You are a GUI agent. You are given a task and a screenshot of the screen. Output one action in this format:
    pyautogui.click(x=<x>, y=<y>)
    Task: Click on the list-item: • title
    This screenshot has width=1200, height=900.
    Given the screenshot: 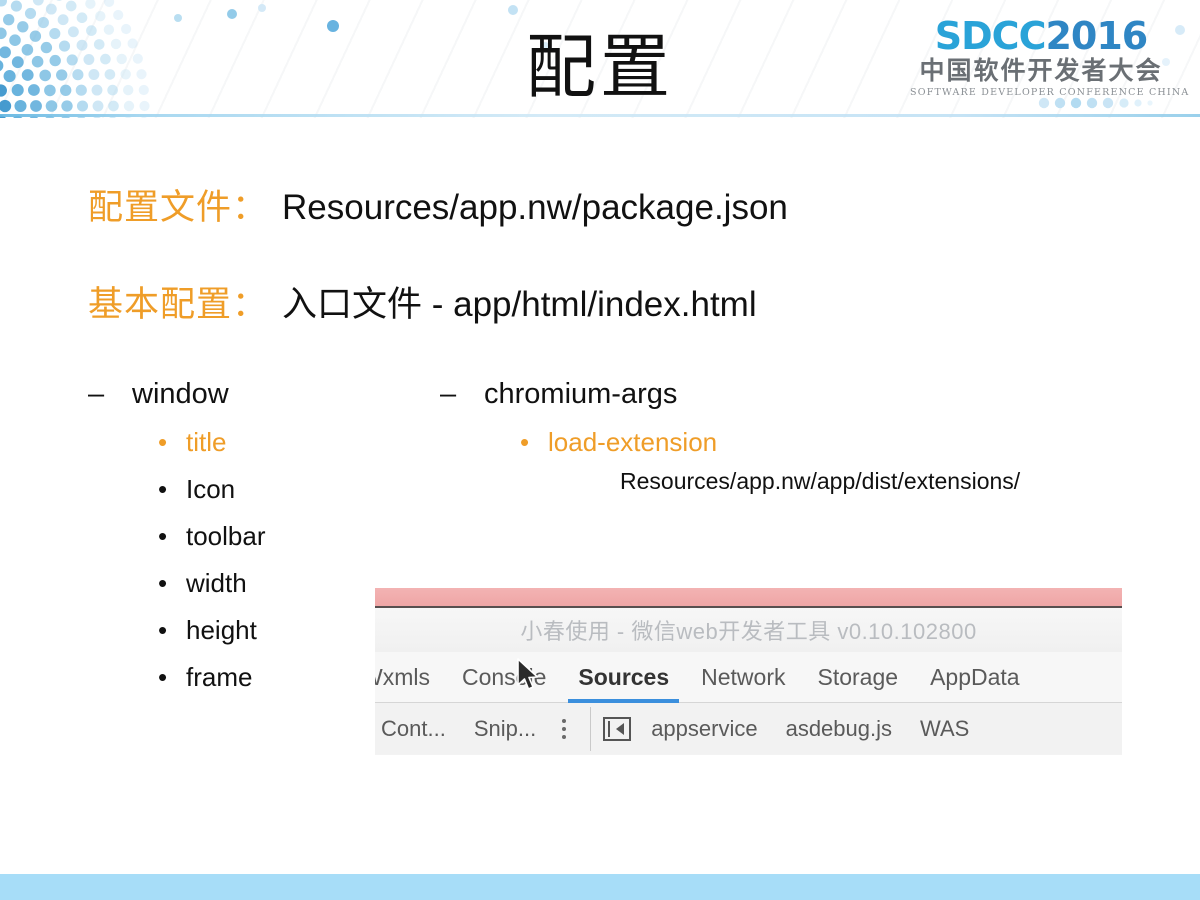 What is the action you would take?
    pyautogui.click(x=212, y=442)
    